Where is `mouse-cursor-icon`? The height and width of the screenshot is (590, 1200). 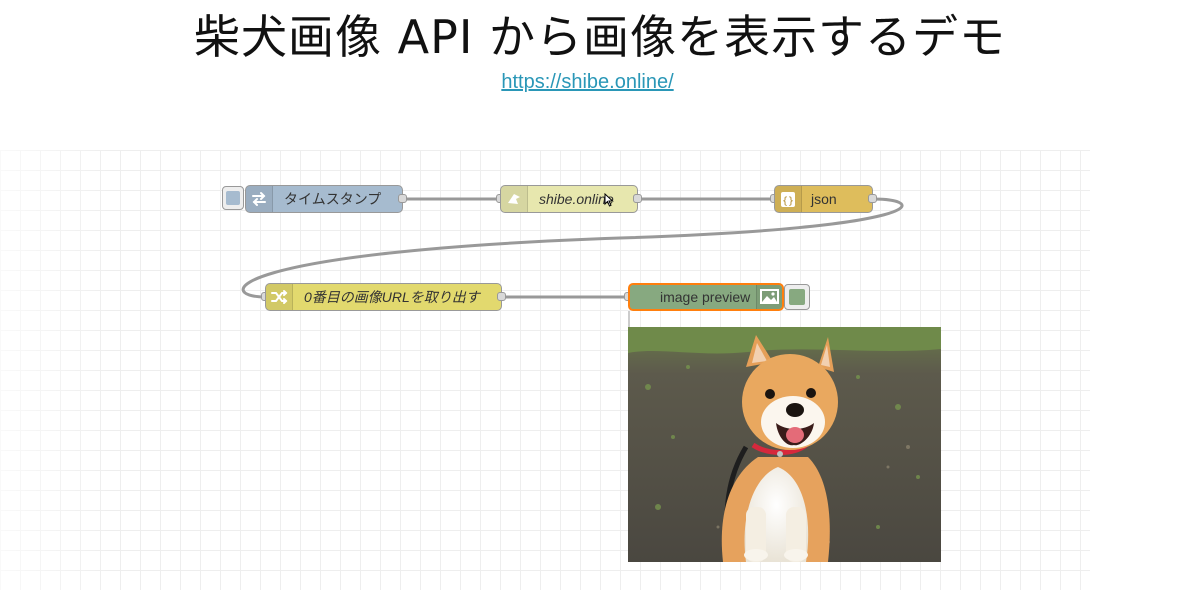
mouse-cursor-icon is located at coordinates (609, 200).